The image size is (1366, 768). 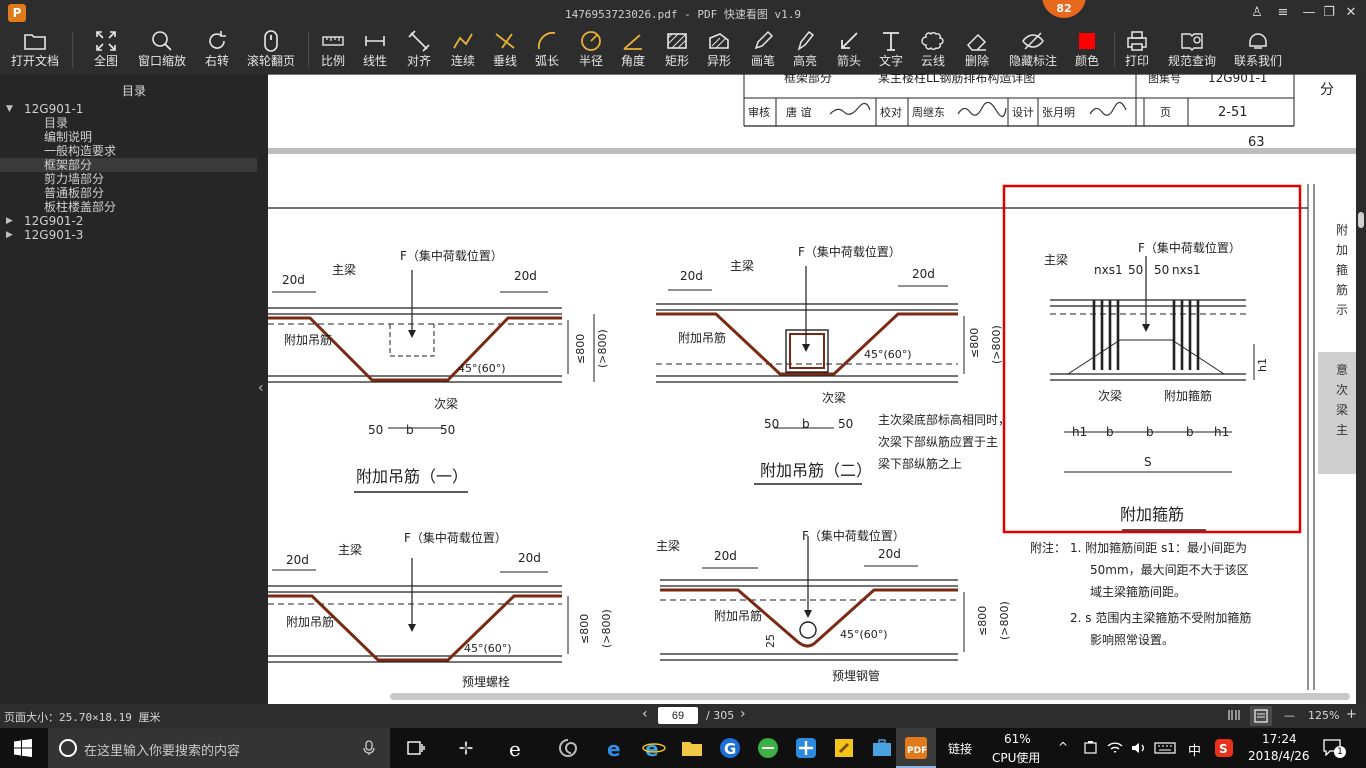 What do you see at coordinates (1329, 13) in the screenshot?
I see `restore-button: ❐` at bounding box center [1329, 13].